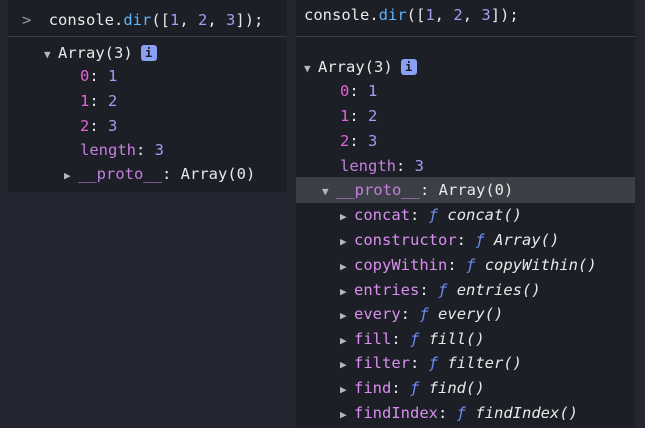 This screenshot has width=645, height=428. I want to click on method-key: findIndex, so click(396, 413).